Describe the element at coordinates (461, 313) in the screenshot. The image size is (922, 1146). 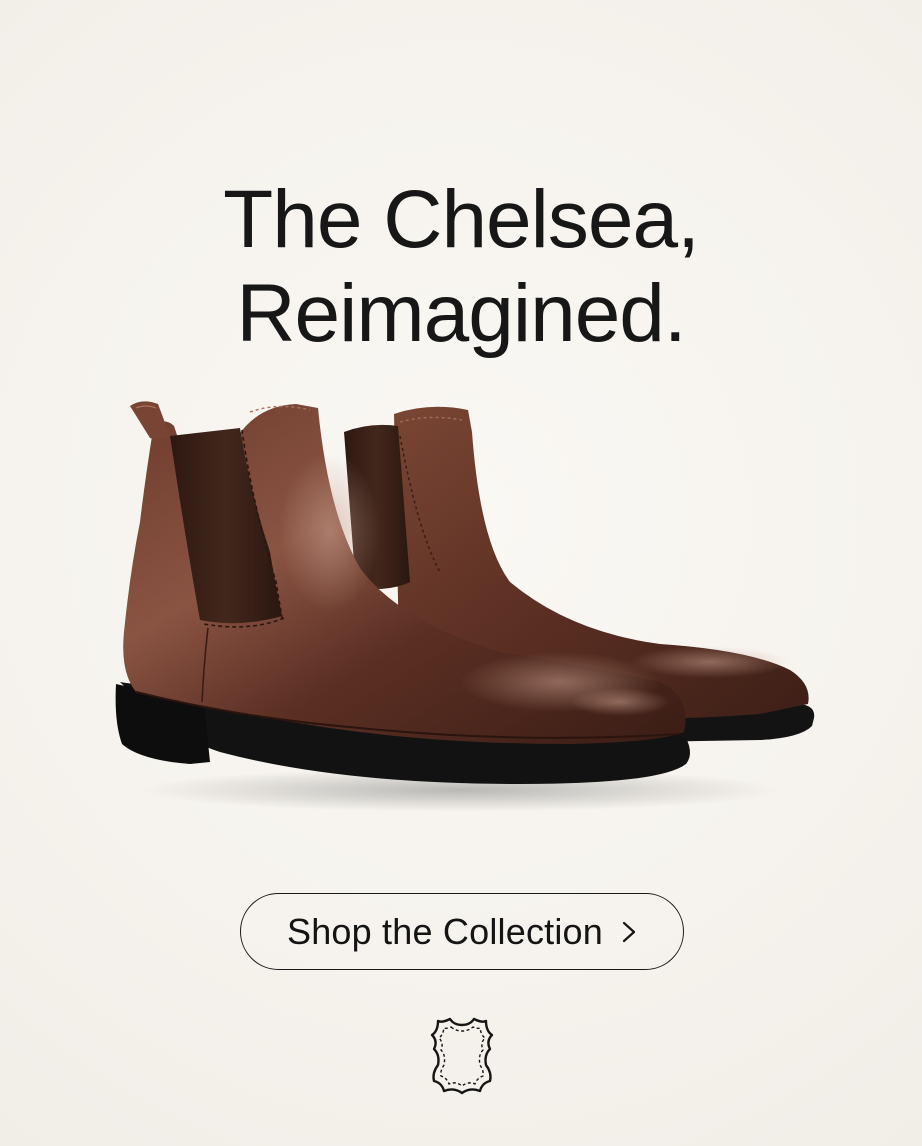
I see `headline-line-2: Reimagined.` at that location.